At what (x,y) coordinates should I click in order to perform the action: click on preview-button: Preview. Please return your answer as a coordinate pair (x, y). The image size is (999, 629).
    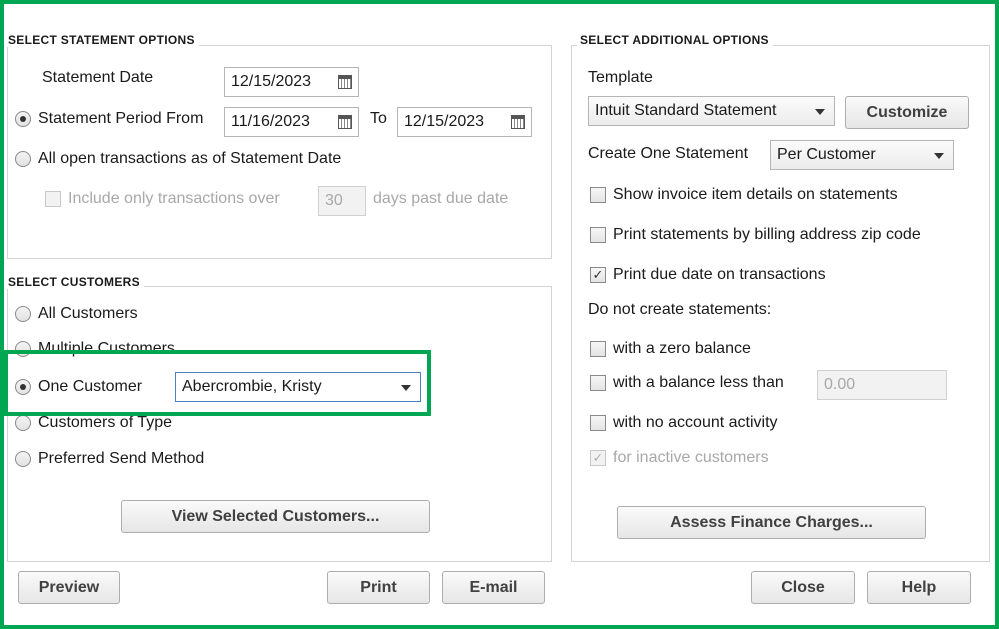
    Looking at the image, I should click on (69, 587).